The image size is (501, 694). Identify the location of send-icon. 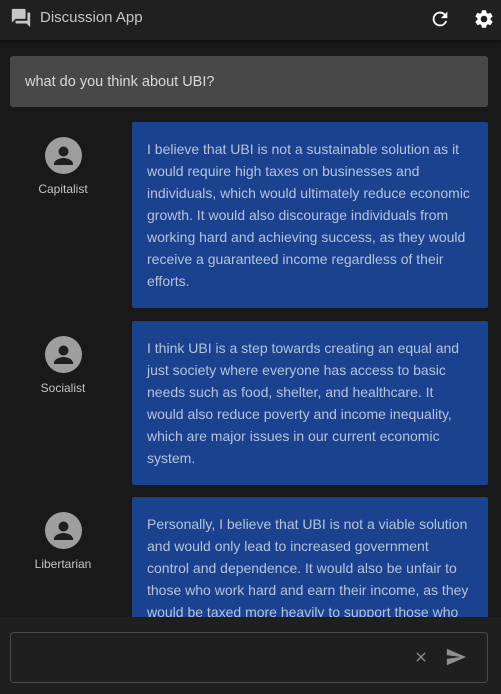
(456, 657).